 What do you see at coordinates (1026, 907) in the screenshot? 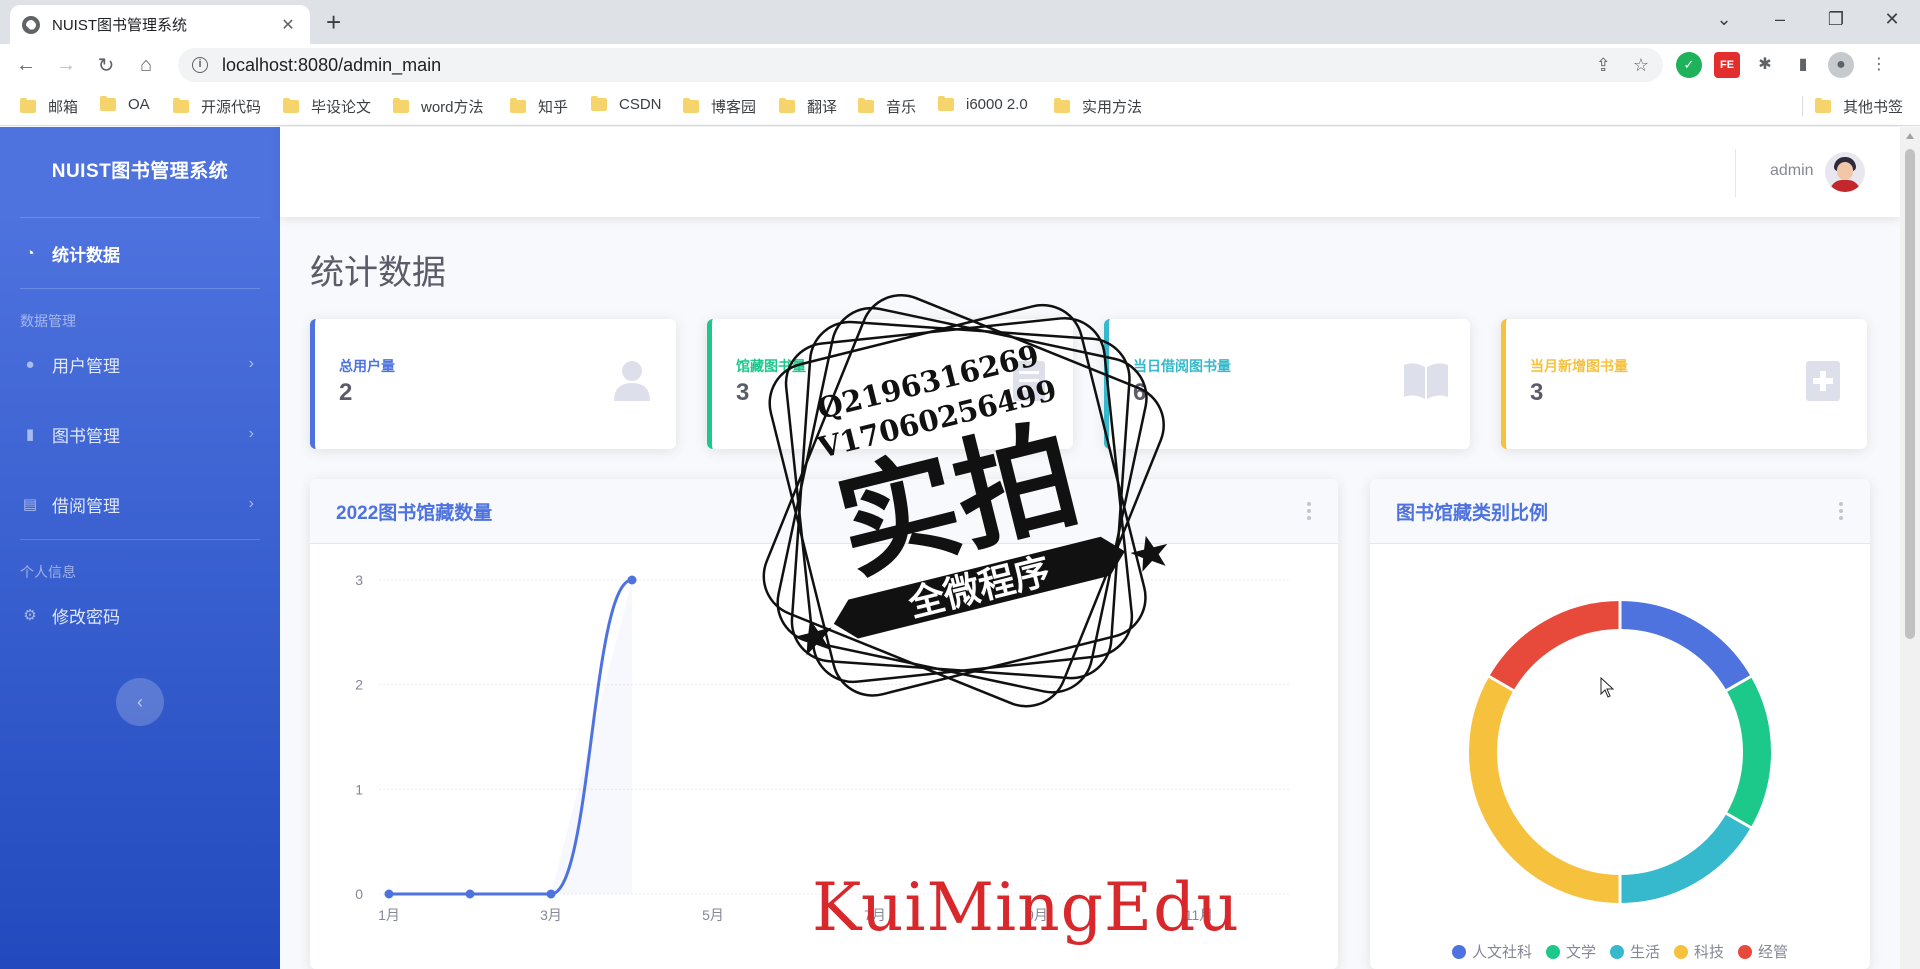
I see `text-watermark: KuiMingEdu` at bounding box center [1026, 907].